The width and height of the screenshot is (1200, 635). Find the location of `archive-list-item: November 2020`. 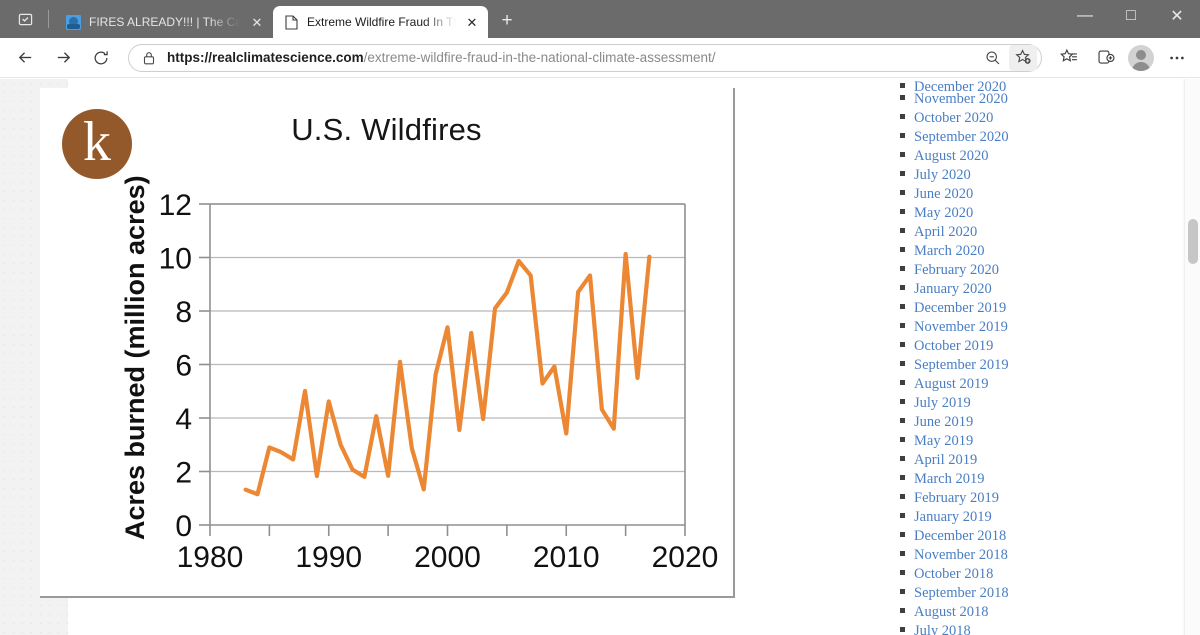

archive-list-item: November 2020 is located at coordinates (1050, 100).